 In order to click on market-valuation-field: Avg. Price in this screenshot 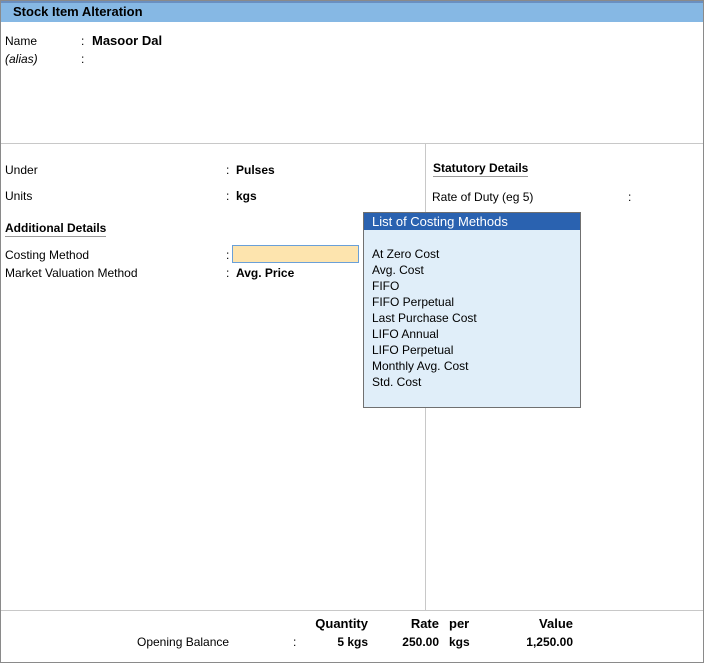, I will do `click(265, 273)`.